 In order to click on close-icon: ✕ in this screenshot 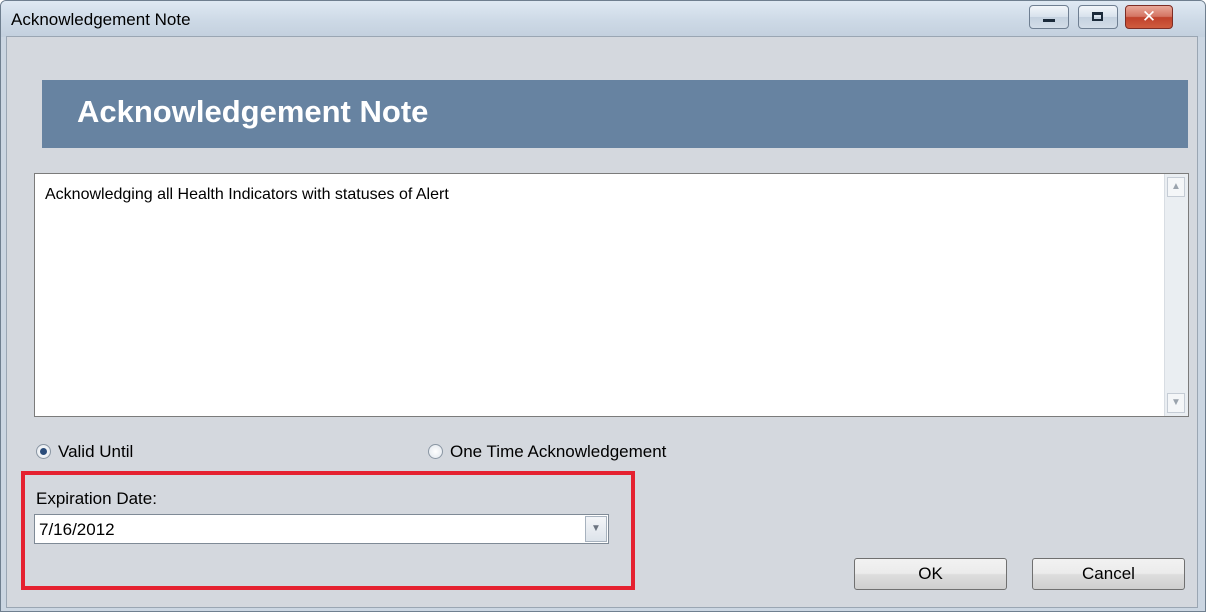, I will do `click(1149, 17)`.